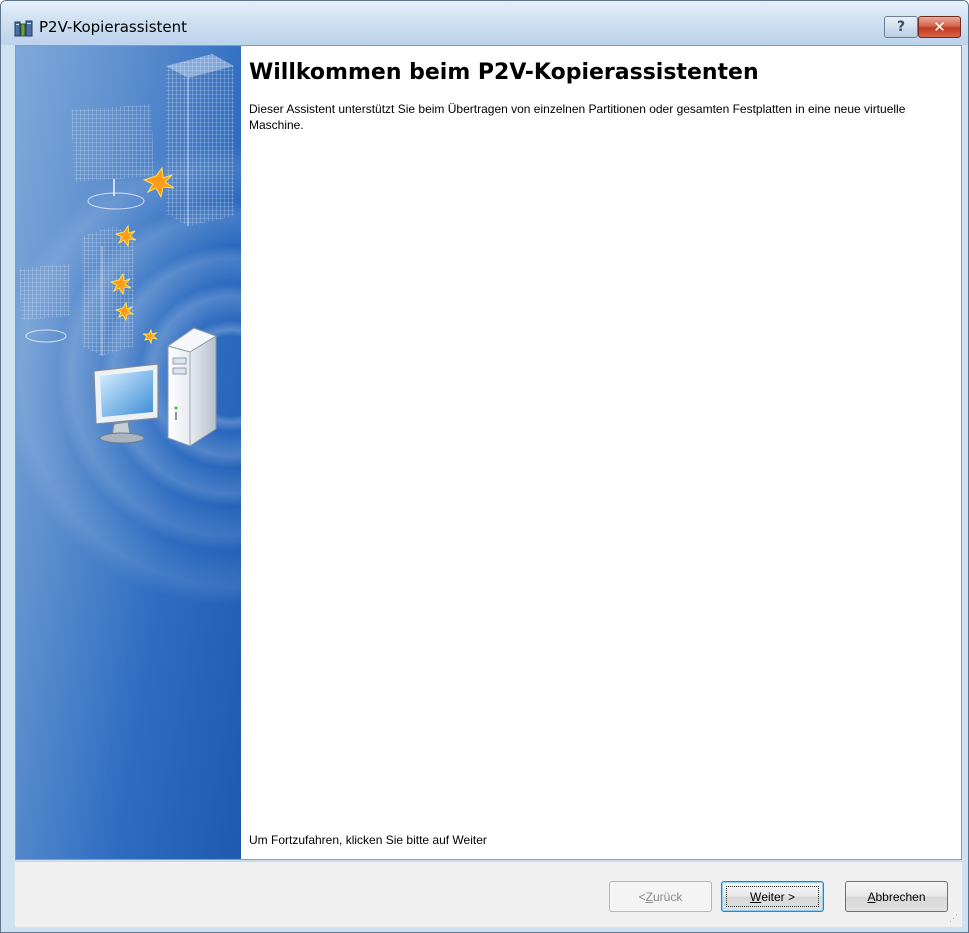 The width and height of the screenshot is (969, 933). What do you see at coordinates (484, 23) in the screenshot?
I see `title-bar: P2V-Kopierassistent ? ✕` at bounding box center [484, 23].